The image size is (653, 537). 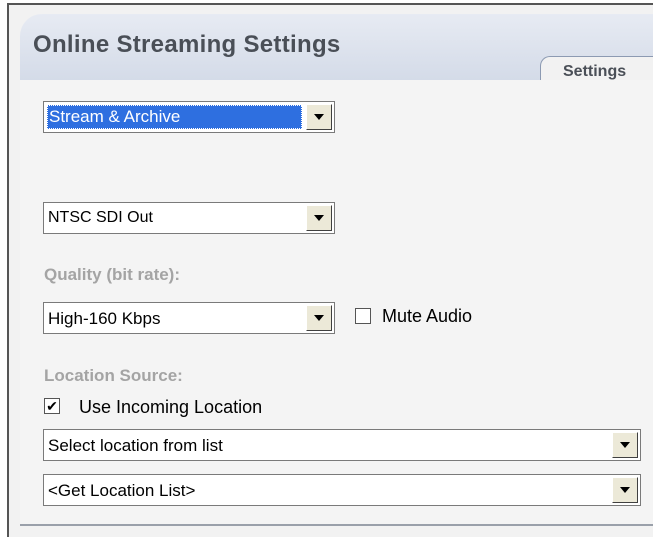 I want to click on quality-select: High-160 Kbps, so click(x=189, y=318).